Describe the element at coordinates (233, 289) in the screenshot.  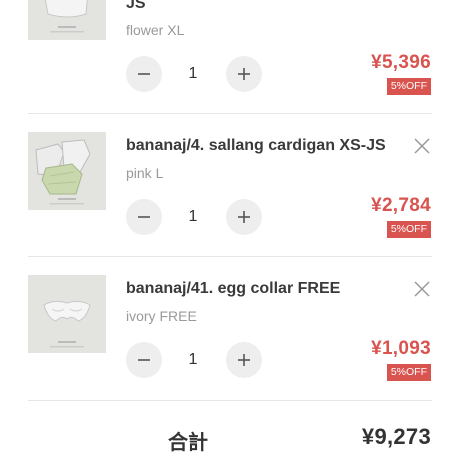
I see `product-name: bananaj/41. egg collar FREE` at that location.